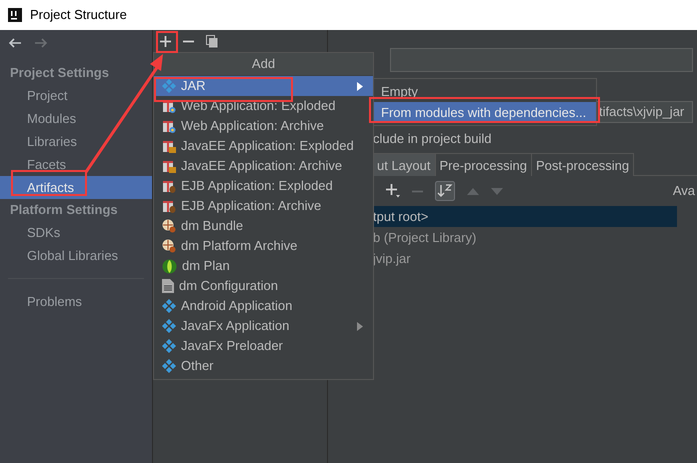 This screenshot has height=463, width=697. I want to click on back-arrow-icon, so click(15, 43).